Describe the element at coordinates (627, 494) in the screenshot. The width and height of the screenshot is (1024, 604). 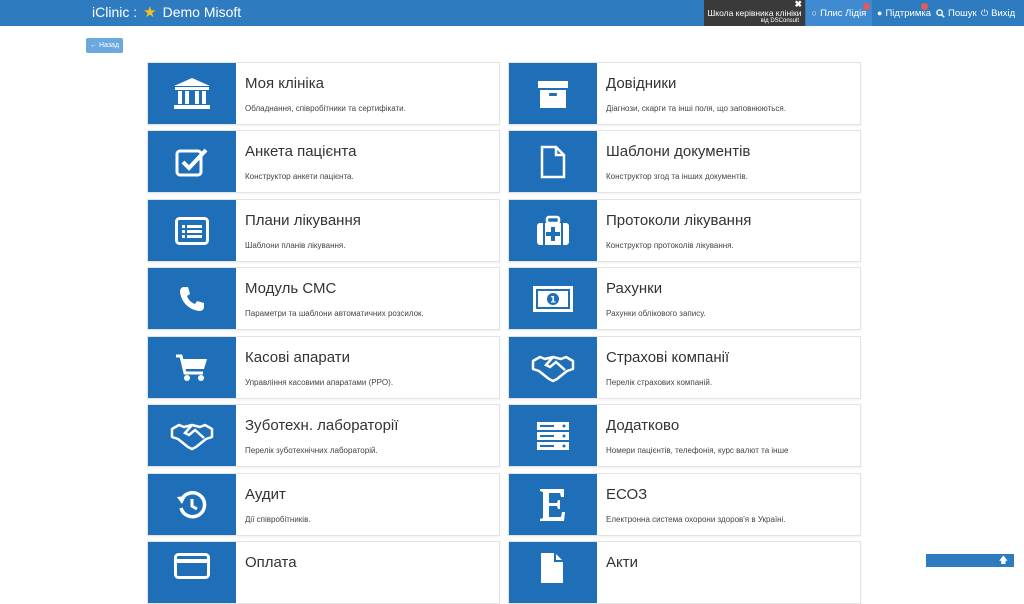
I see `card-title: ЕСОЗ` at that location.